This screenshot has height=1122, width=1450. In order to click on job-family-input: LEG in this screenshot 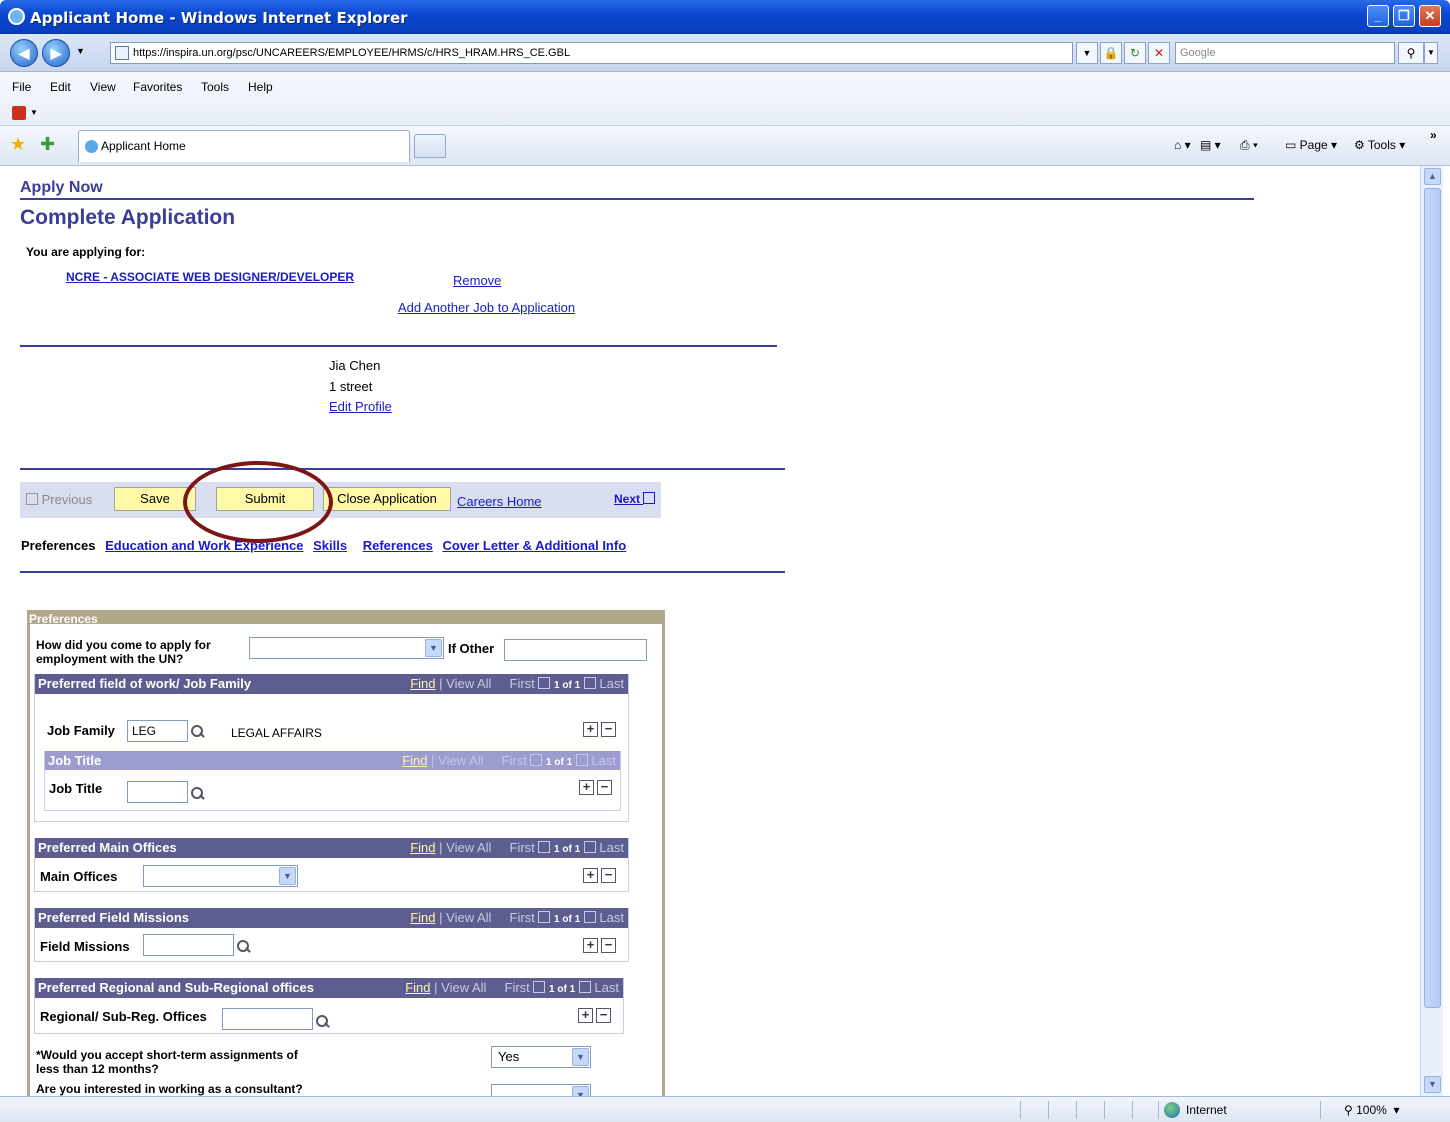, I will do `click(157, 731)`.